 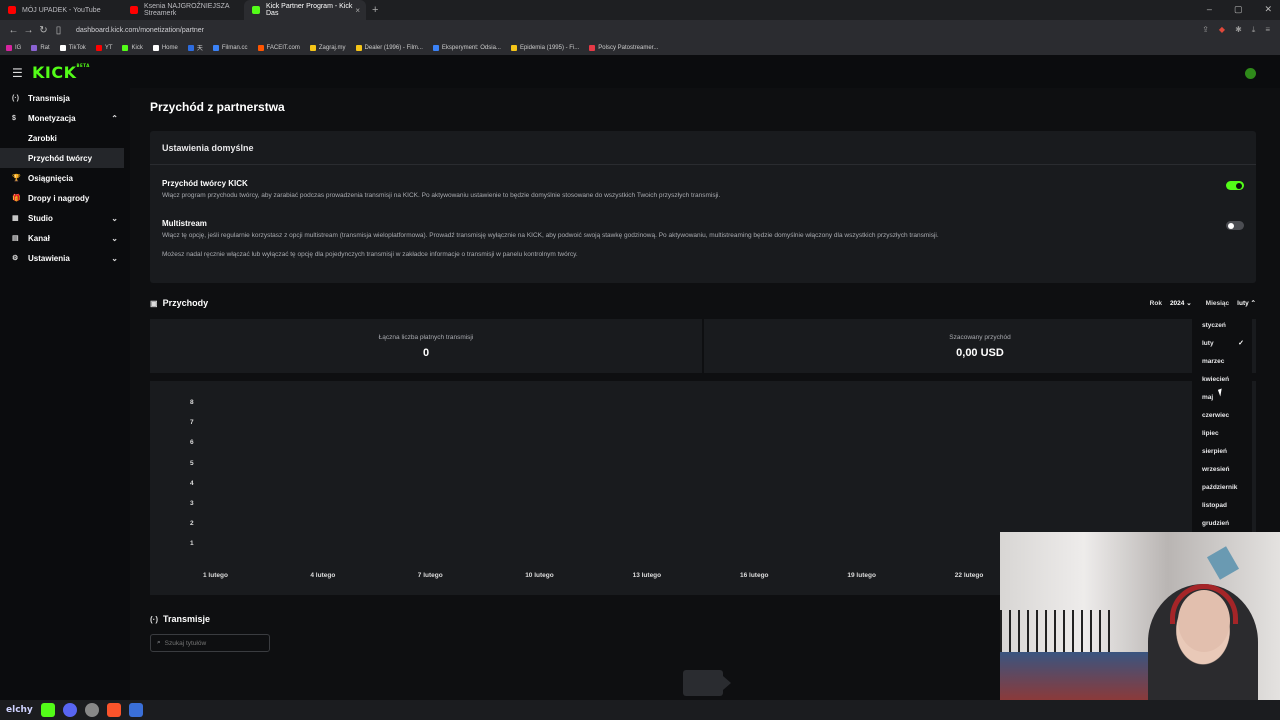 What do you see at coordinates (135, 710) in the screenshot?
I see `app-icon` at bounding box center [135, 710].